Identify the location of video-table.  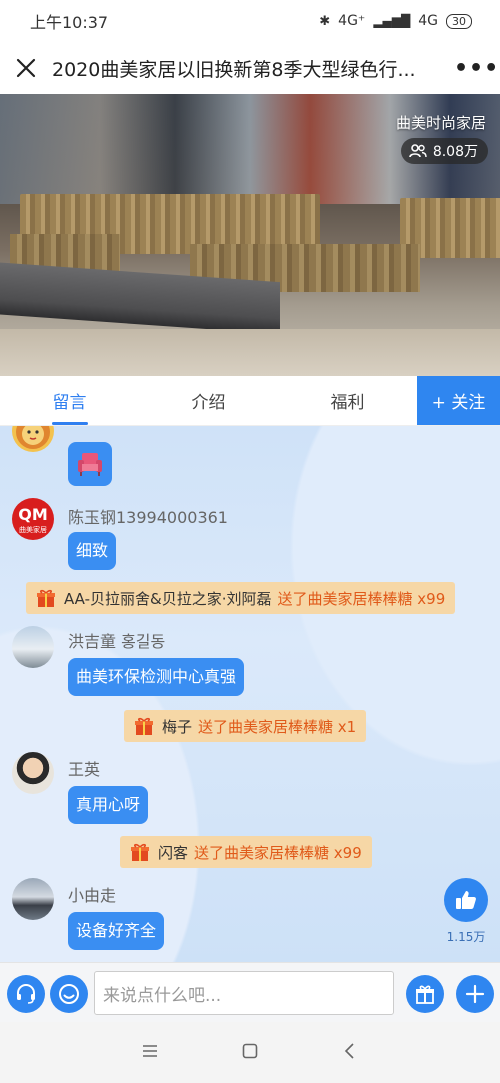
(250, 352).